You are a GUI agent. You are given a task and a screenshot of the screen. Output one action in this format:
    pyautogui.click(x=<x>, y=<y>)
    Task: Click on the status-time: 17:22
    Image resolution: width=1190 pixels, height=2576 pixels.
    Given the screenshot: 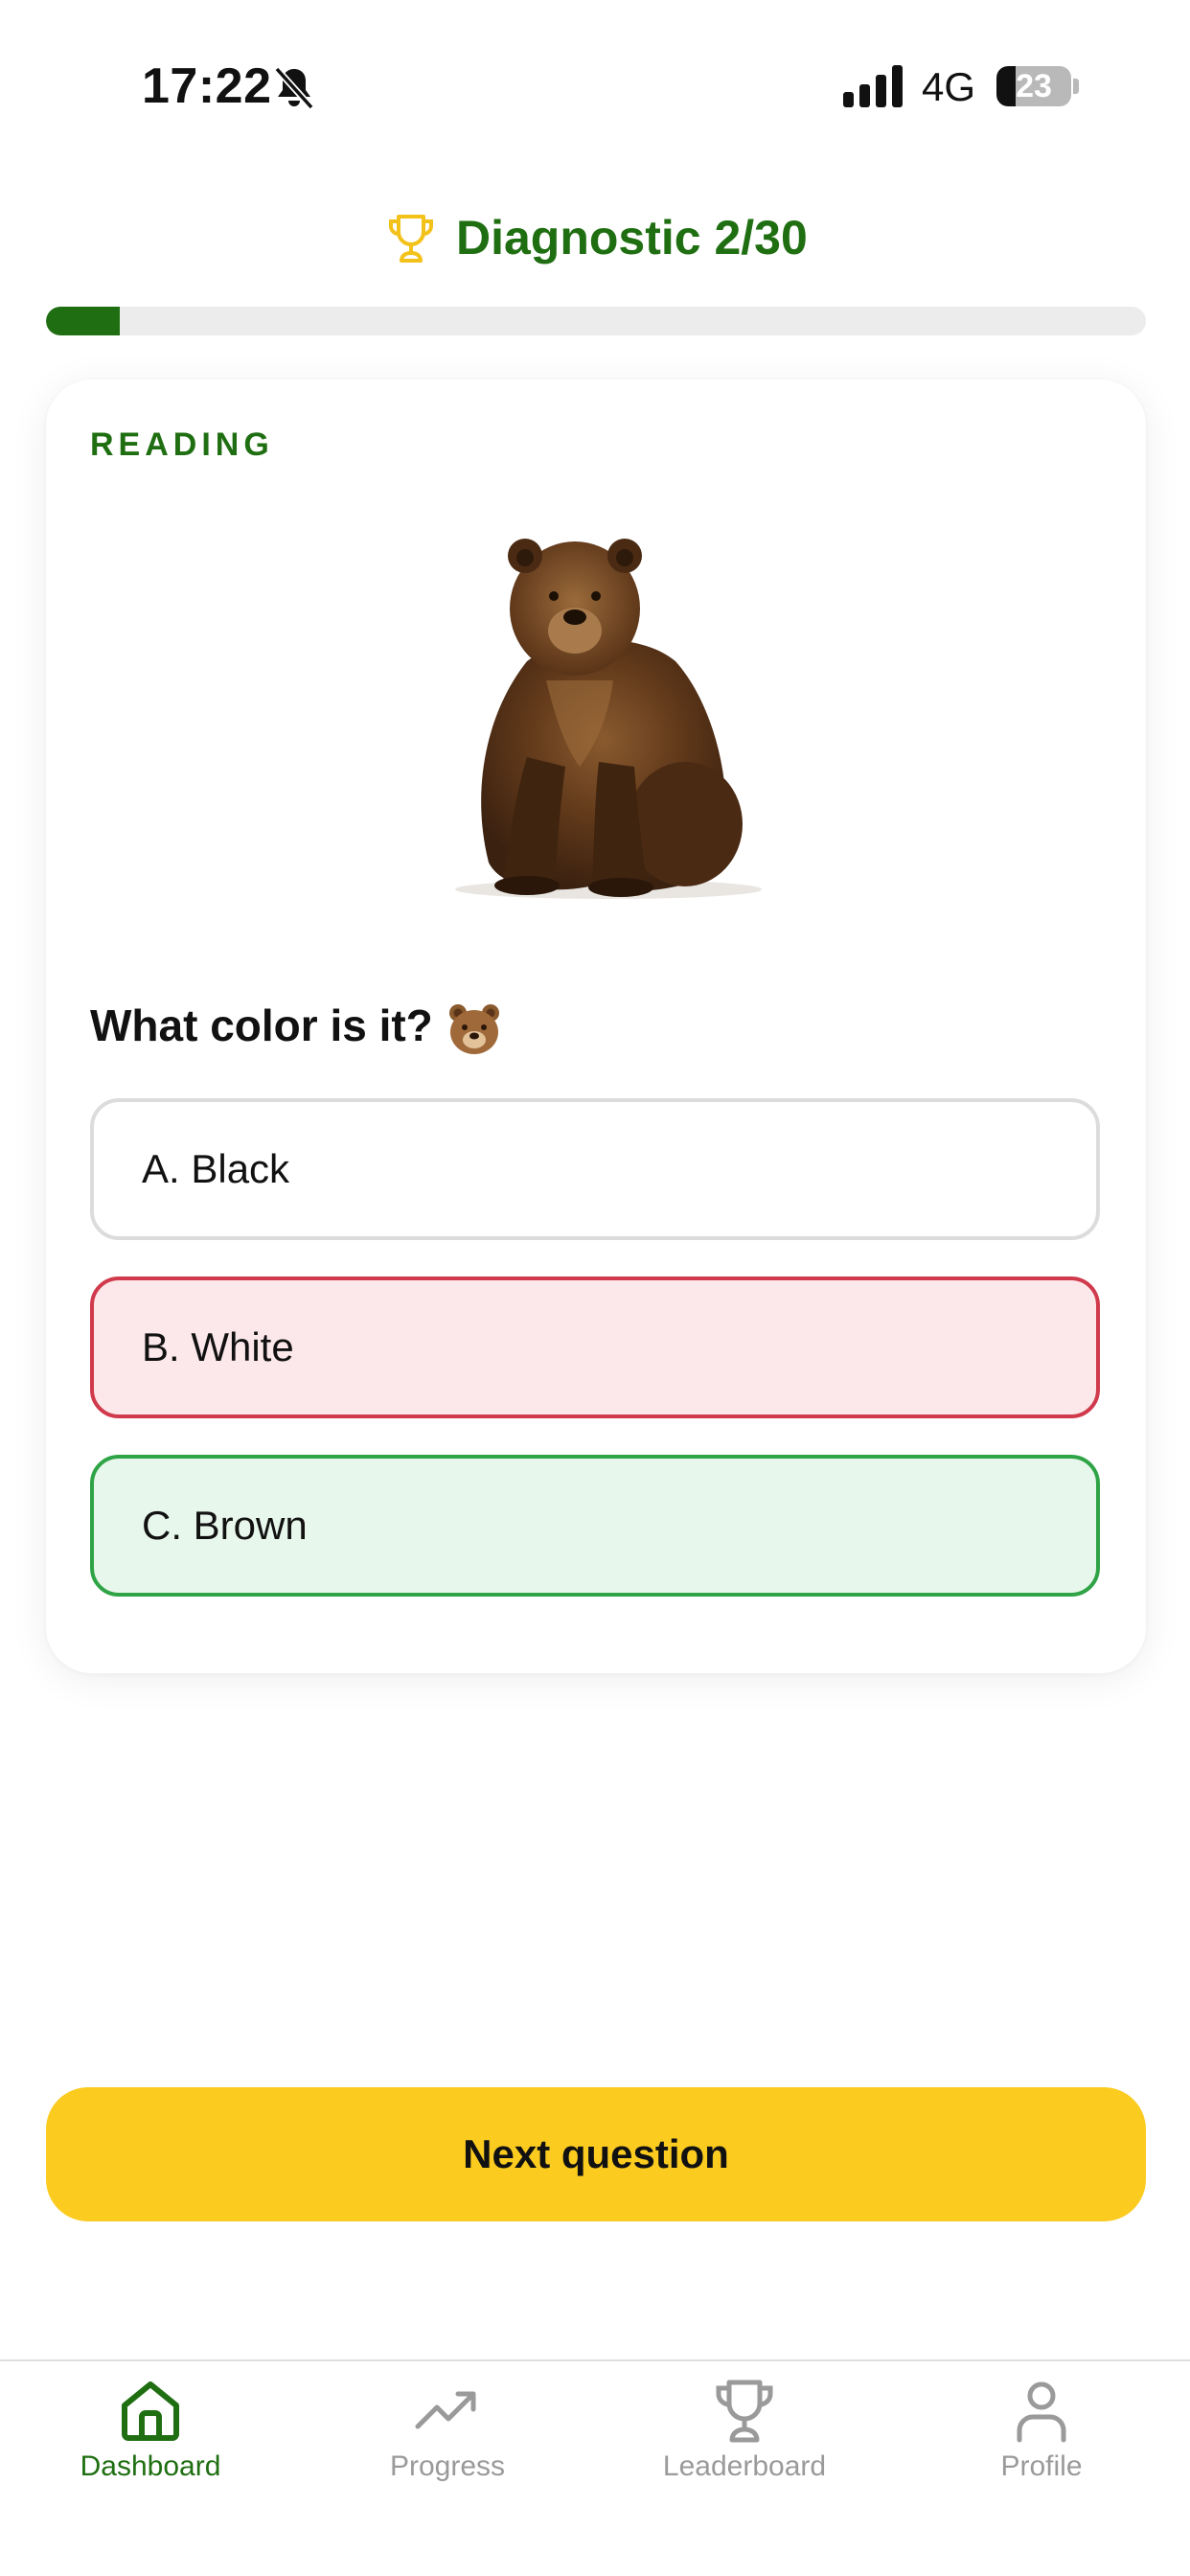 What is the action you would take?
    pyautogui.click(x=207, y=86)
    